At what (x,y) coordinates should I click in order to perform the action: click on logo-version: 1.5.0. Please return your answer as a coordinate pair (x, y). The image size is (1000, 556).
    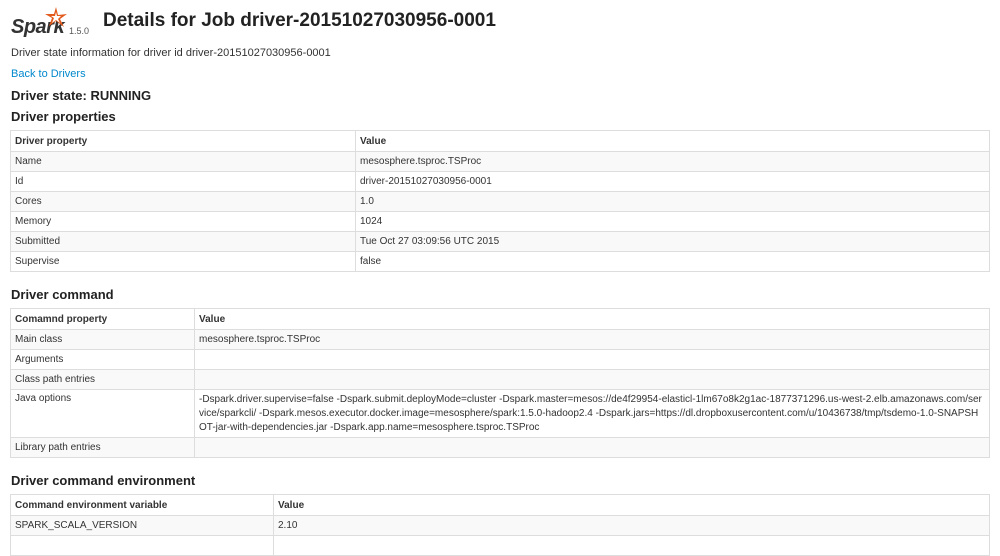
    Looking at the image, I should click on (79, 31).